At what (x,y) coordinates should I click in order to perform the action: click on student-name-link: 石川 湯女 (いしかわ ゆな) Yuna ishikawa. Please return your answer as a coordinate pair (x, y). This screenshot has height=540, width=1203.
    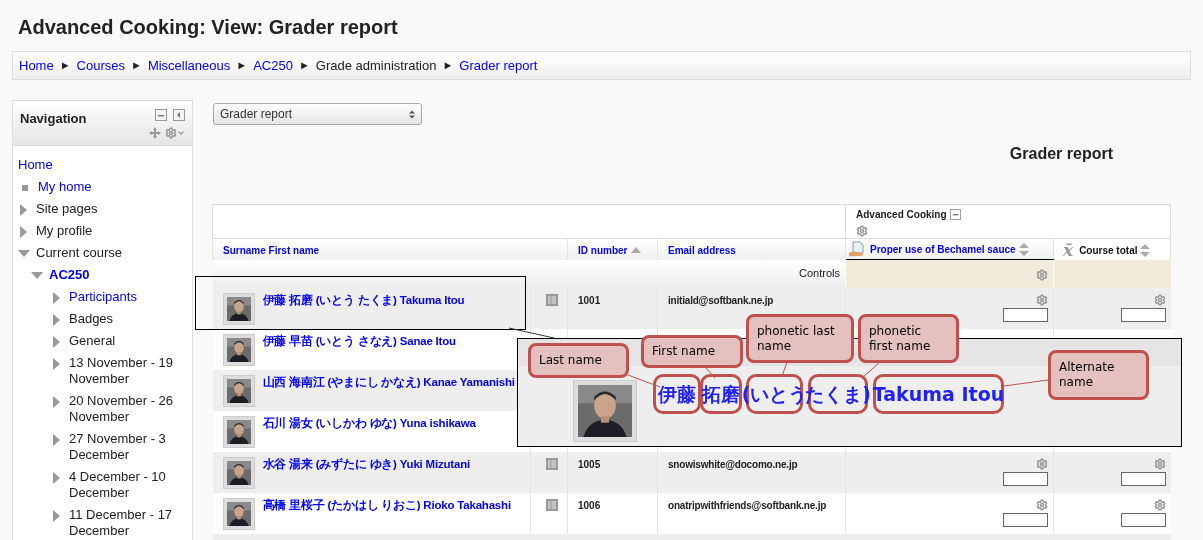
    Looking at the image, I should click on (369, 422).